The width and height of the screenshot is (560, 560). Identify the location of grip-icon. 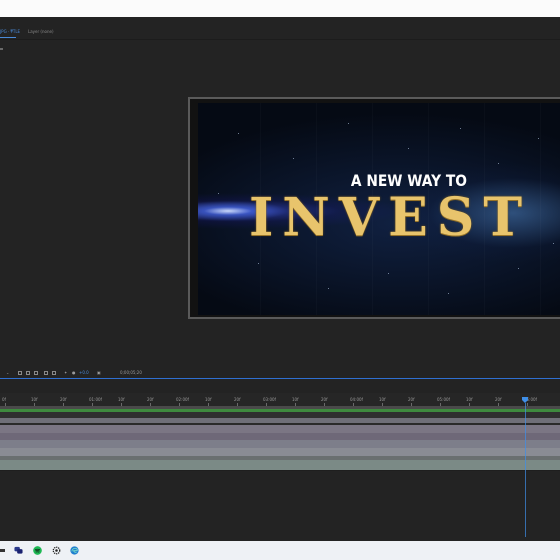
(1, 49).